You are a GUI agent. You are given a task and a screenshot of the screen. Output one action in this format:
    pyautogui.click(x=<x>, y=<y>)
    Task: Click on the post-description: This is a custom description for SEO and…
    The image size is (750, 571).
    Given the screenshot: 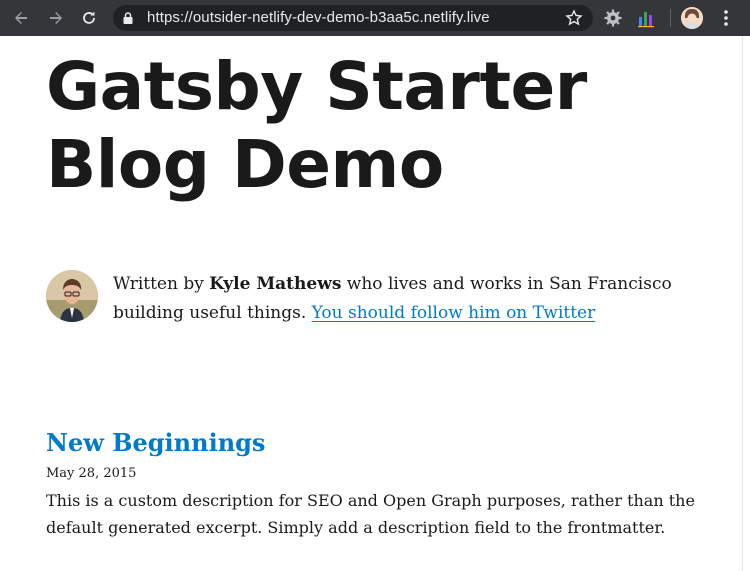 What is the action you would take?
    pyautogui.click(x=370, y=514)
    